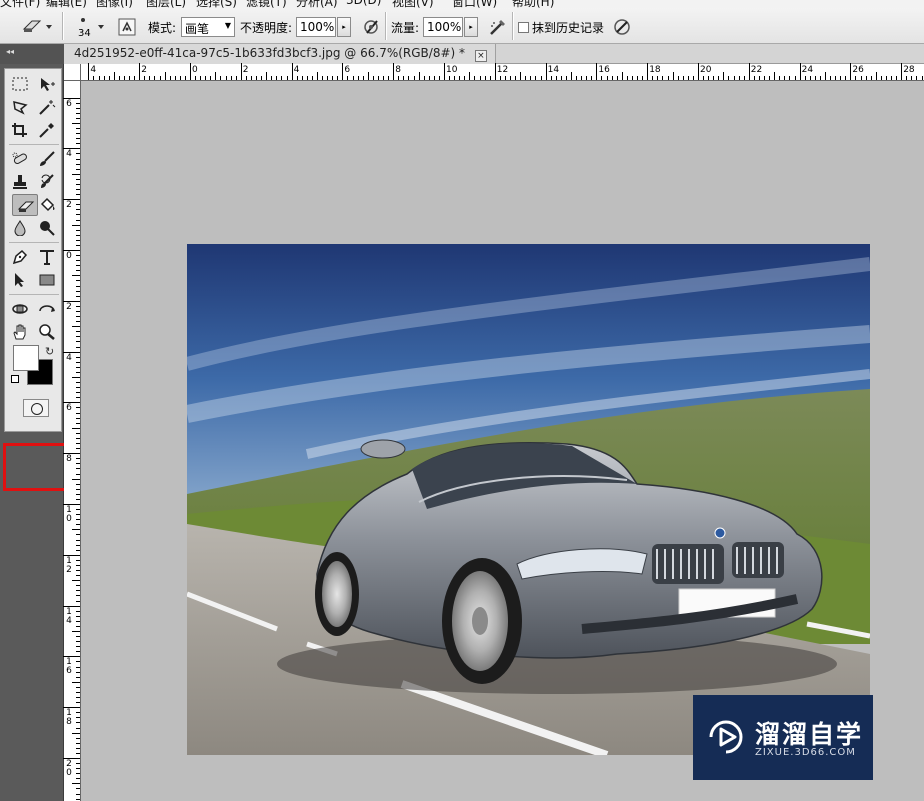 Image resolution: width=924 pixels, height=801 pixels. What do you see at coordinates (413, 4) in the screenshot?
I see `menu-item: 视图(V)` at bounding box center [413, 4].